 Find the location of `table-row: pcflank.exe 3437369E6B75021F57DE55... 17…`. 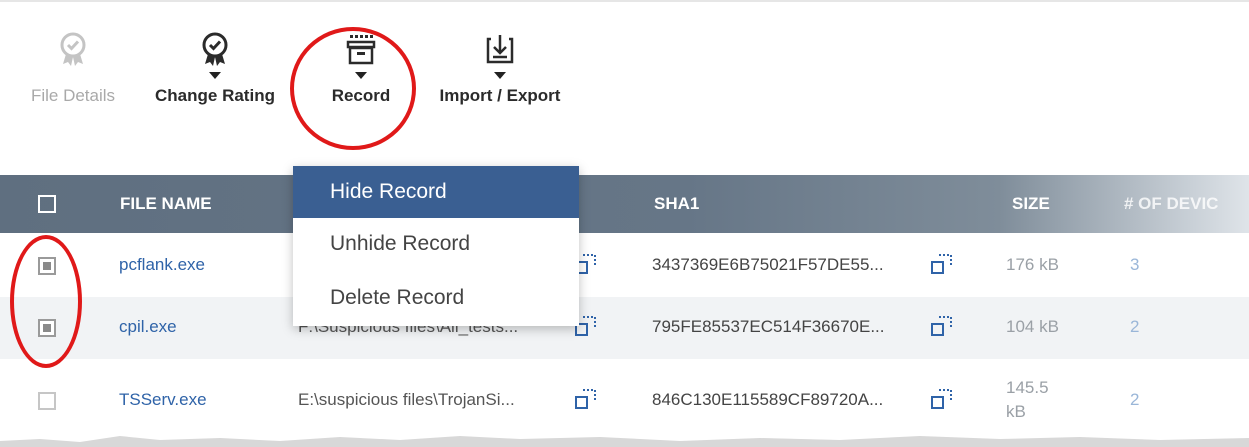

table-row: pcflank.exe 3437369E6B75021F57DE55... 17… is located at coordinates (624, 266).